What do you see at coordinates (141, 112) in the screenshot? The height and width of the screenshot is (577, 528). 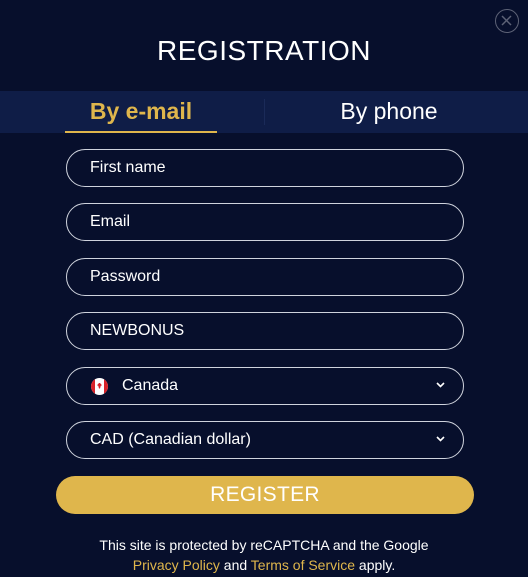 I see `tab-by-email: By e-mail` at bounding box center [141, 112].